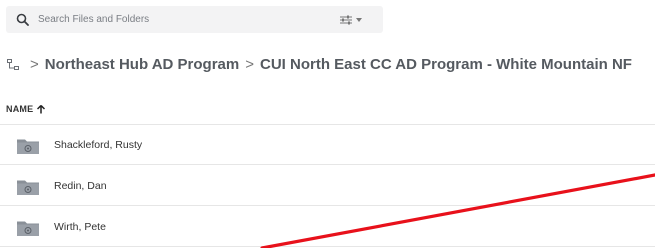  What do you see at coordinates (353, 20) in the screenshot?
I see `search-filter-dropdown` at bounding box center [353, 20].